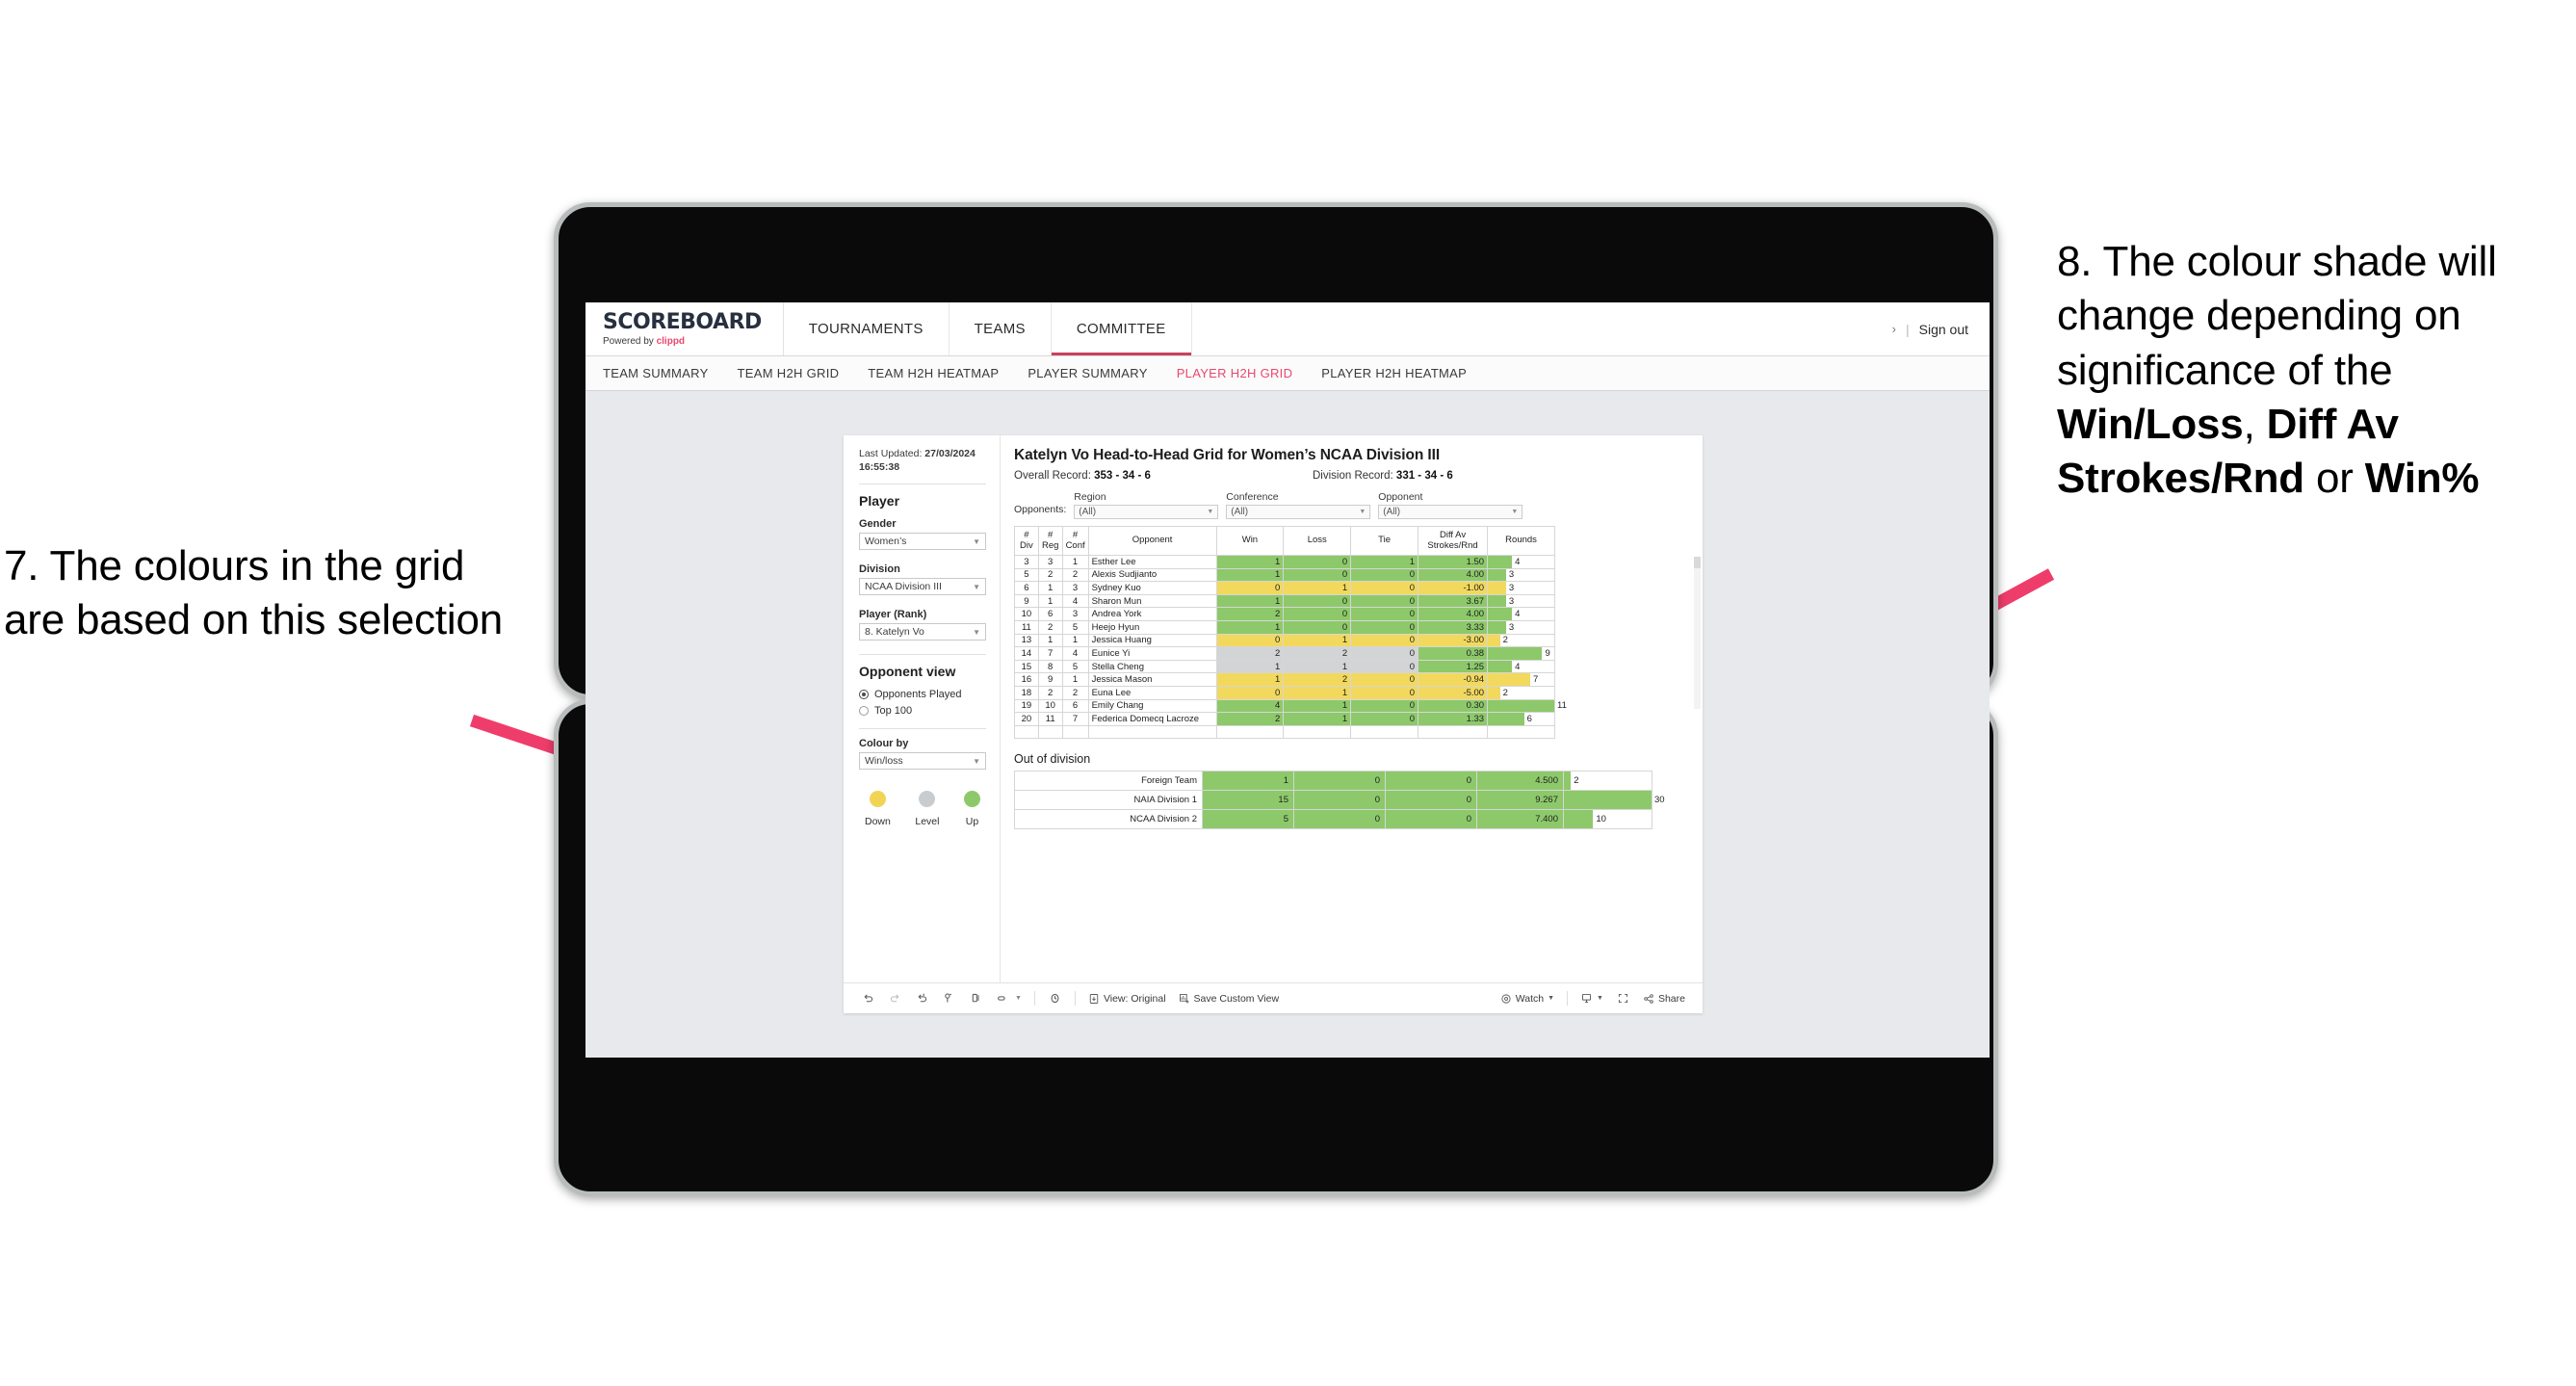 This screenshot has width=2576, height=1386. I want to click on cell-conf: 2, so click(1075, 692).